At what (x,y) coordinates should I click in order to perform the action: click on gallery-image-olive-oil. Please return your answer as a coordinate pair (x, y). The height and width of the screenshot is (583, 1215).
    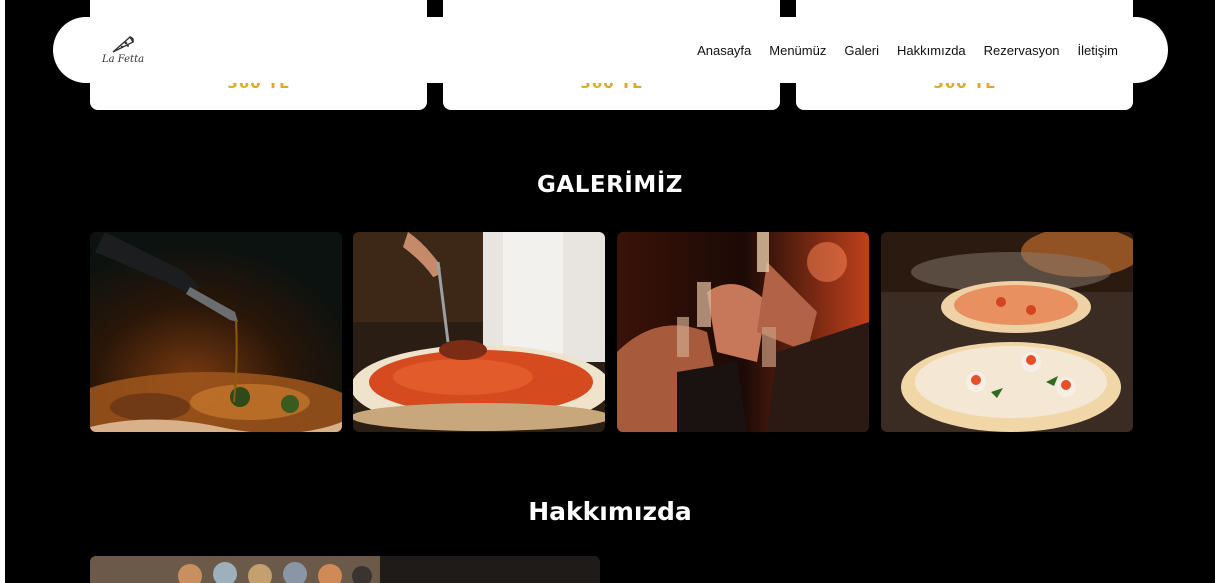
    Looking at the image, I should click on (216, 332).